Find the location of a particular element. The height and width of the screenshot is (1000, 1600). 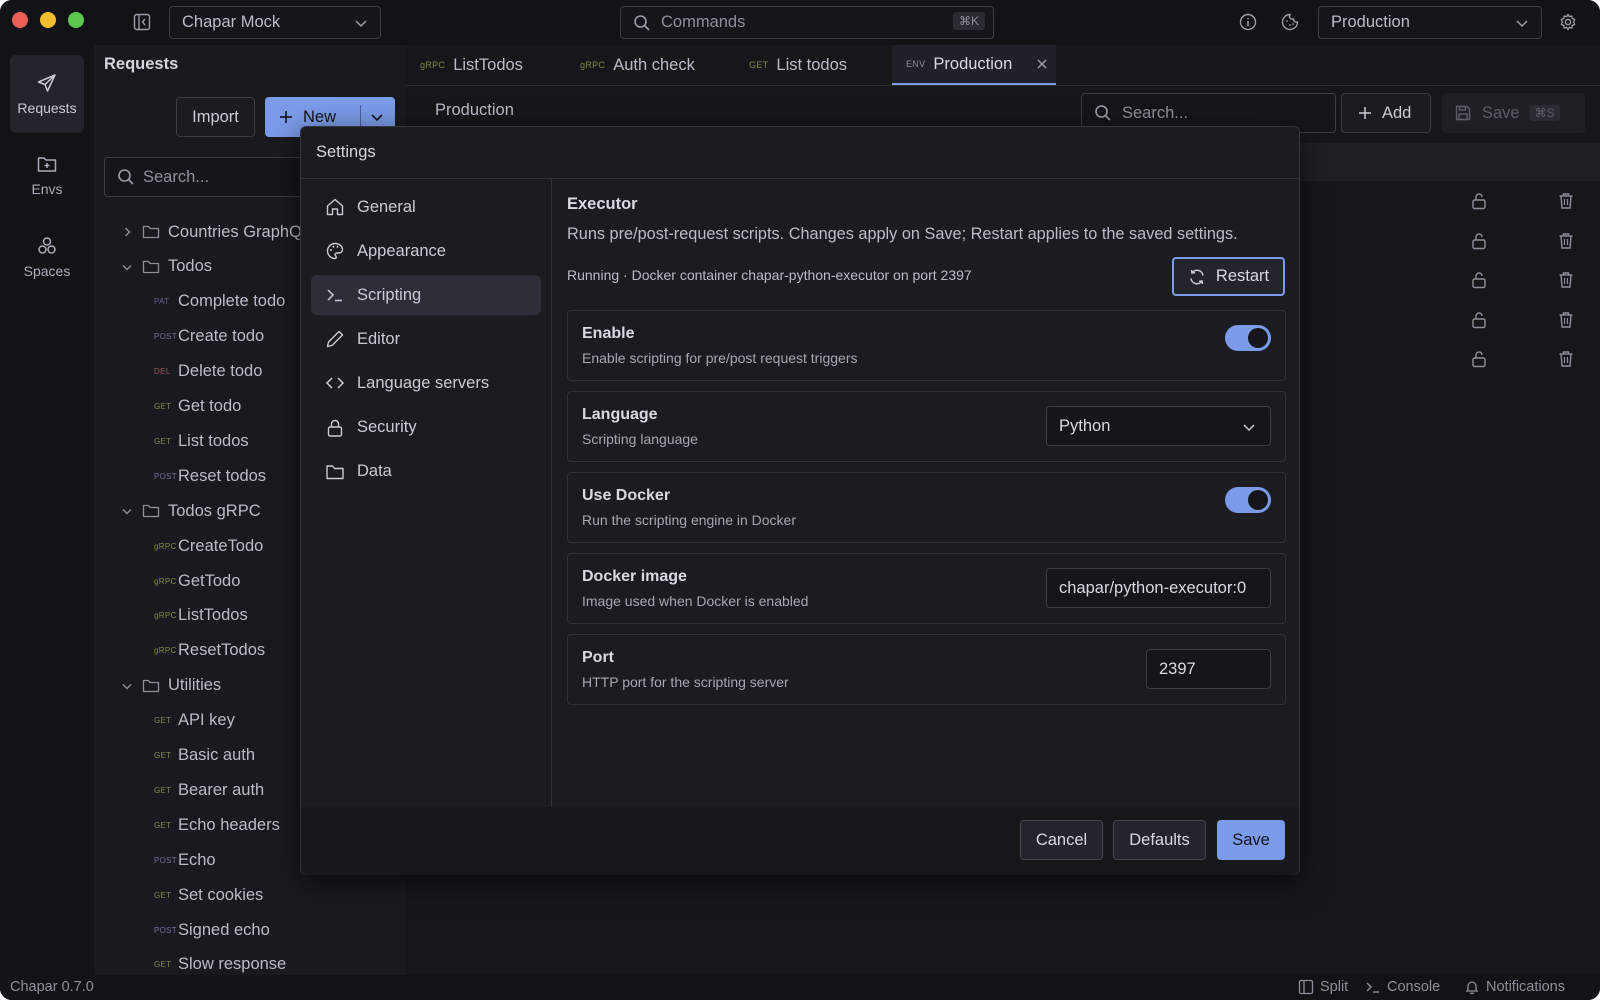

chevron-right-icon is located at coordinates (127, 232).